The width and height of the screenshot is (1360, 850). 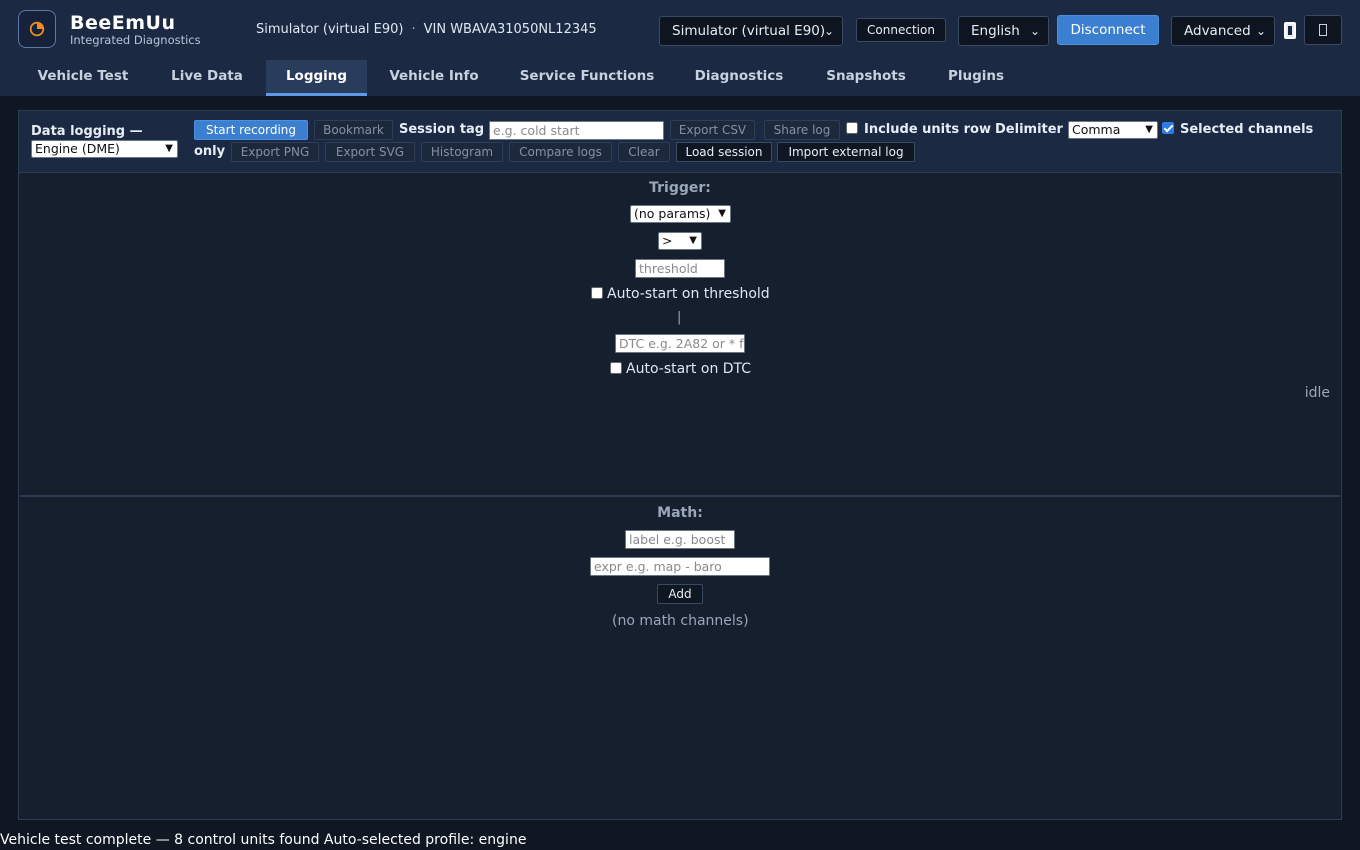 What do you see at coordinates (689, 369) in the screenshot?
I see `auto-start-dtc-label: Auto-start on DTC` at bounding box center [689, 369].